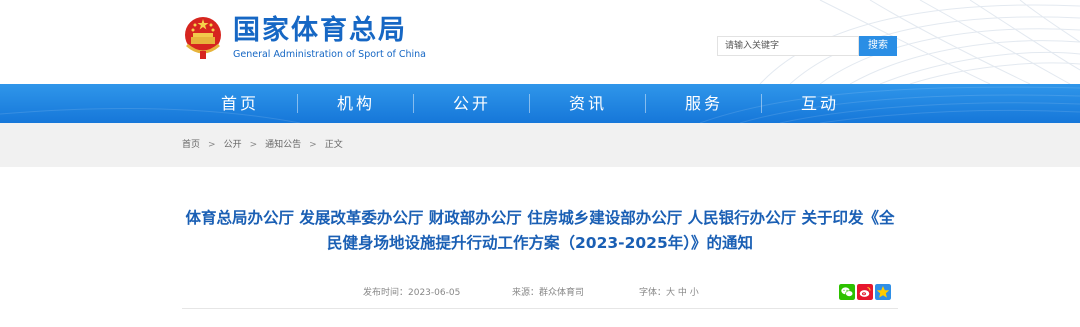 This screenshot has width=1080, height=327. Describe the element at coordinates (283, 145) in the screenshot. I see `breadcrumb-notices: 通知公告` at that location.